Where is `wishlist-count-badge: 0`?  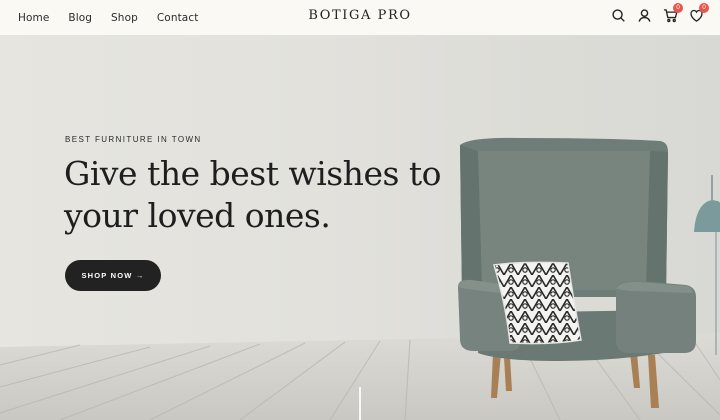 wishlist-count-badge: 0 is located at coordinates (704, 8).